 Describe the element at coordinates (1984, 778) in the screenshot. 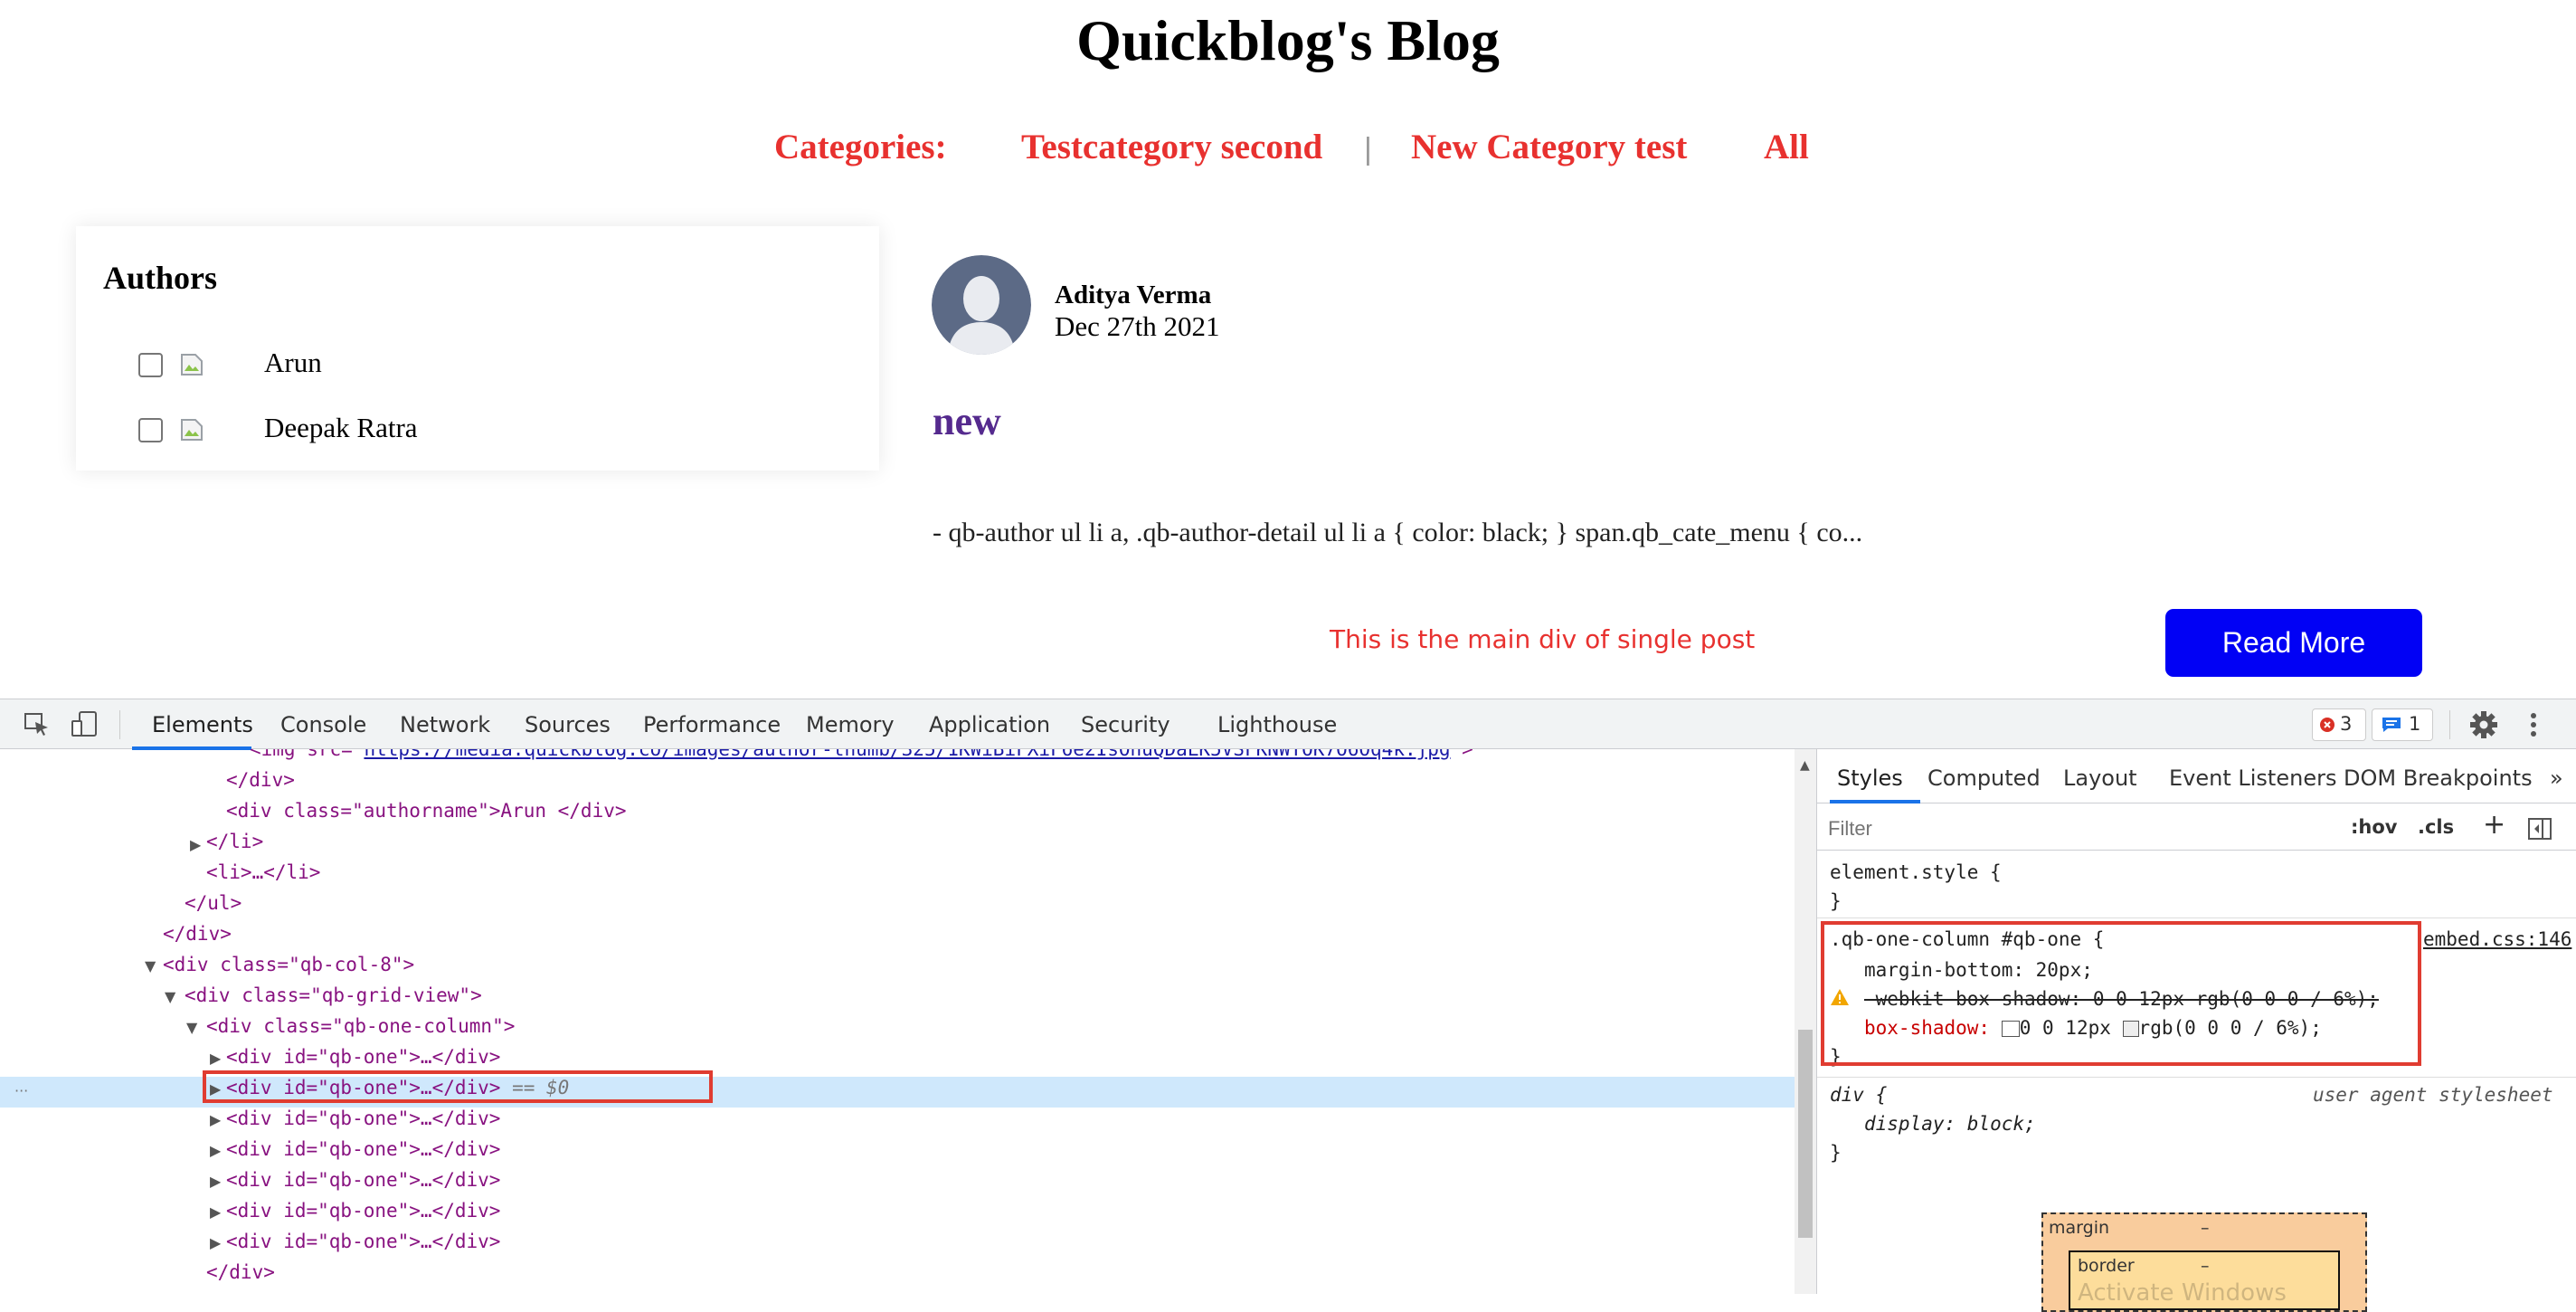

I see `tab-computed: Computed` at that location.